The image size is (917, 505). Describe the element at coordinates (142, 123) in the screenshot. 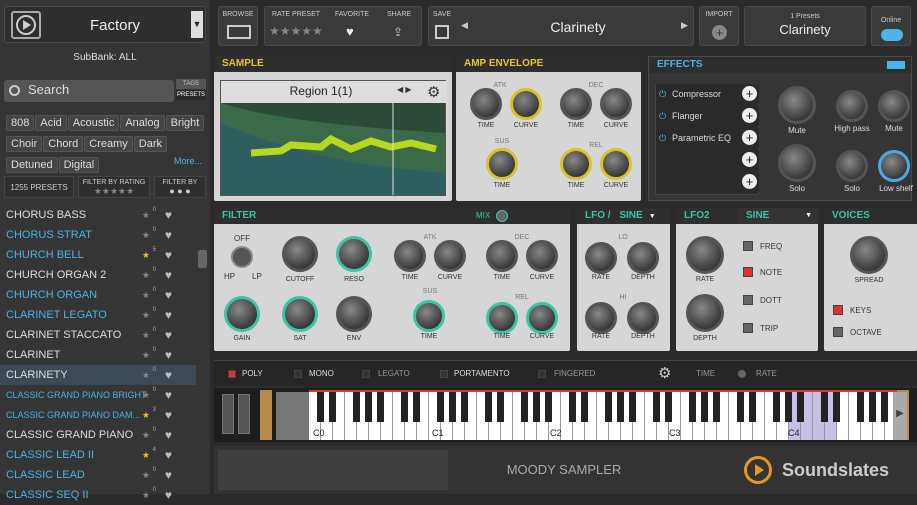

I see `tag-chip: Analog` at that location.